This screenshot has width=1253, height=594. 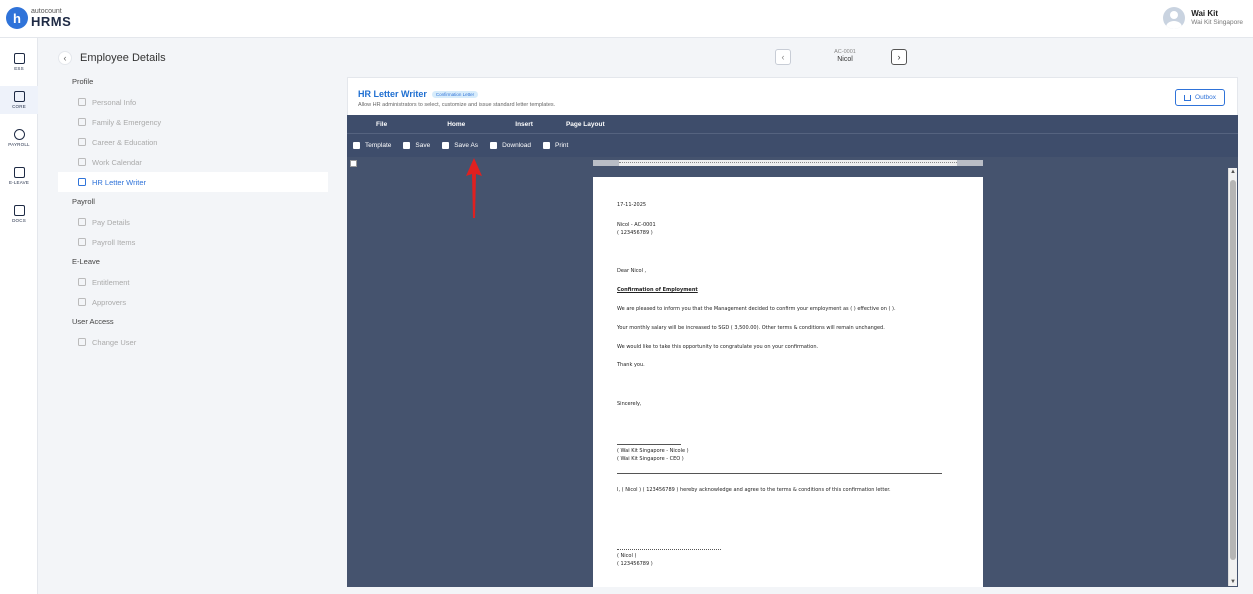 I want to click on tab-home: Home, so click(x=456, y=124).